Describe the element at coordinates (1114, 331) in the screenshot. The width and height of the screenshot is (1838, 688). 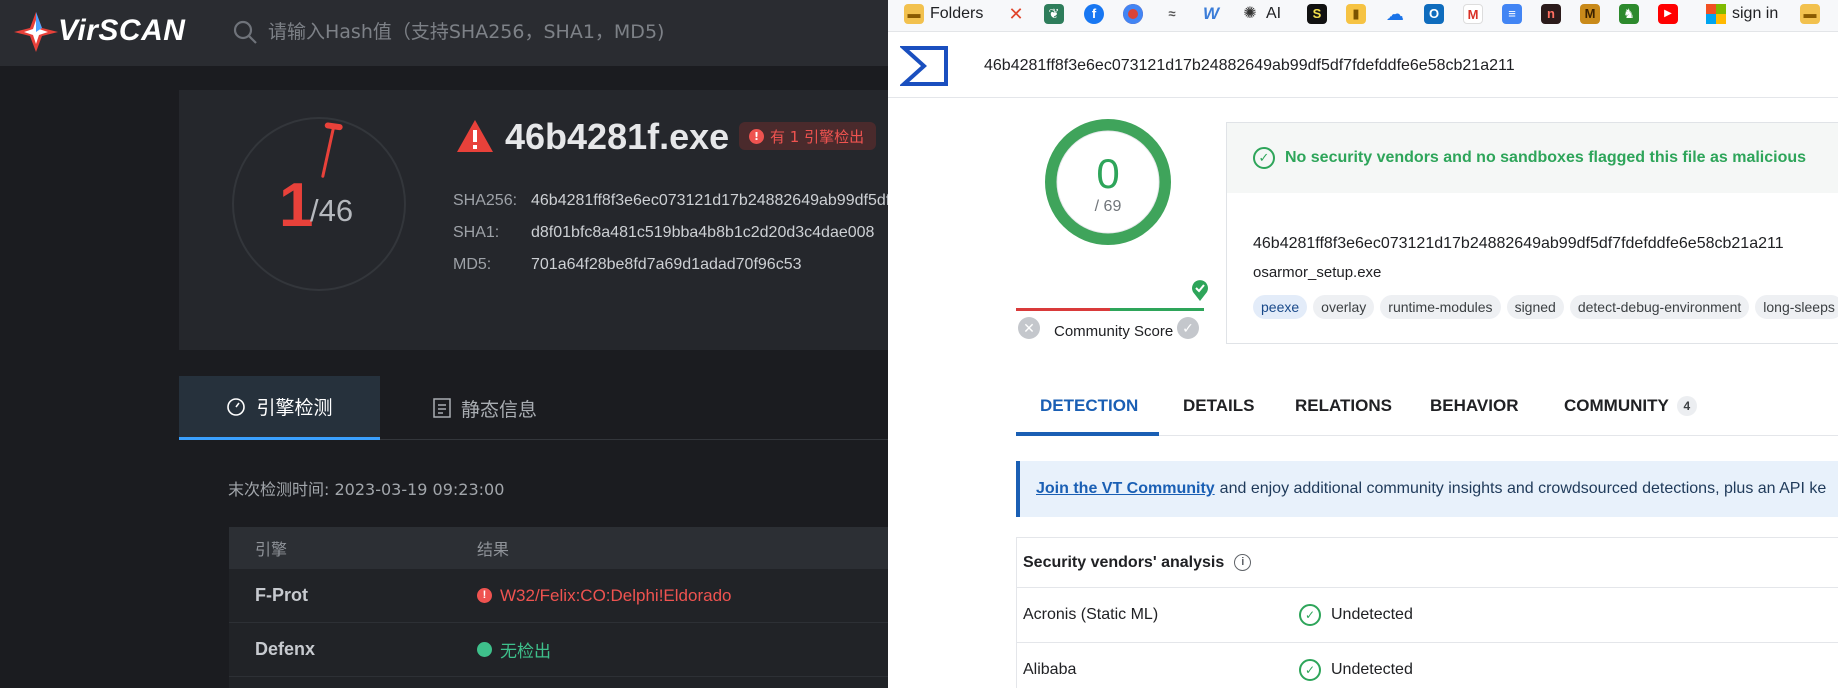
I see `community-score-label: Community Score` at that location.